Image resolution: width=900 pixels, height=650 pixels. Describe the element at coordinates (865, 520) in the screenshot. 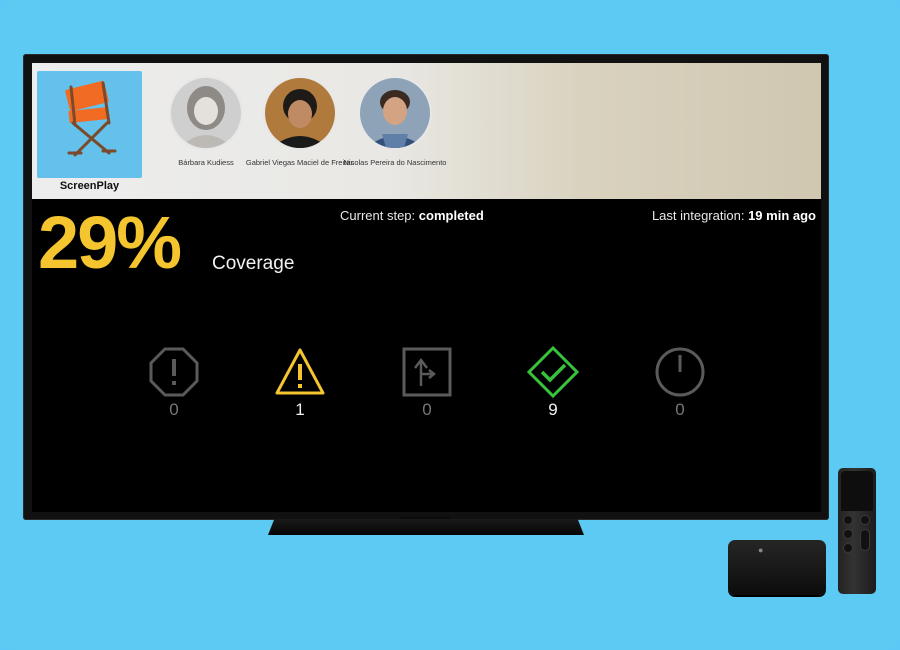

I see `remote-tv-button` at that location.